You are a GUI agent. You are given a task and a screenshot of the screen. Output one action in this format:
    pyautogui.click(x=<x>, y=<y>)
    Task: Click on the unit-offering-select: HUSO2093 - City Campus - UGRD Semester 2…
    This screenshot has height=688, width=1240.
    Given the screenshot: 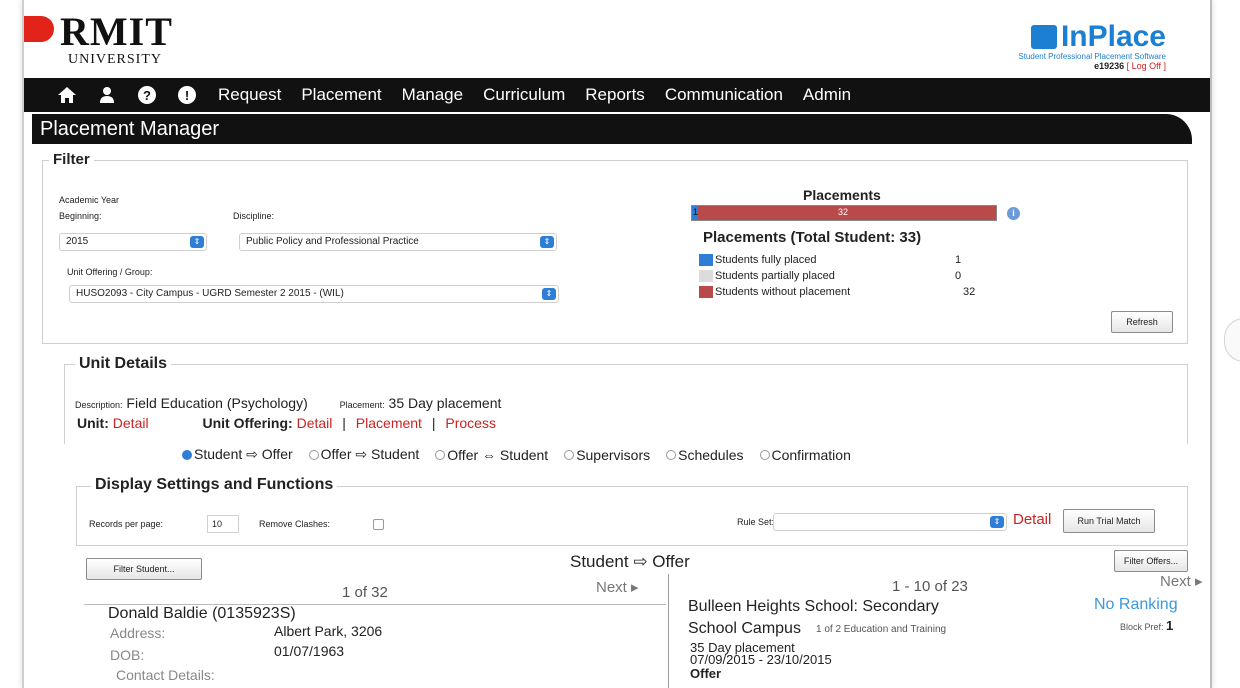 What is the action you would take?
    pyautogui.click(x=314, y=294)
    